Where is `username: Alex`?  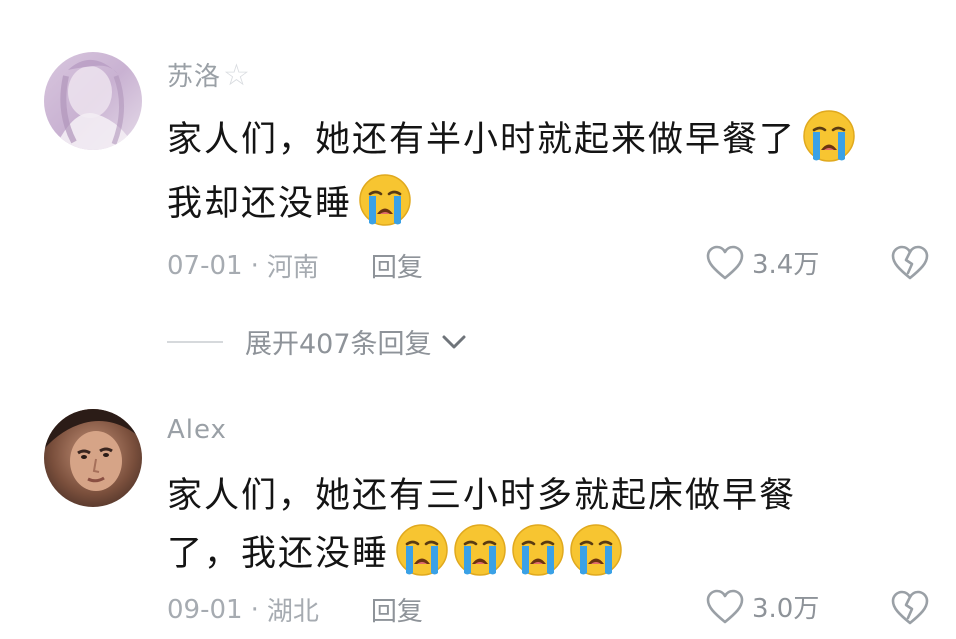
username: Alex is located at coordinates (197, 430).